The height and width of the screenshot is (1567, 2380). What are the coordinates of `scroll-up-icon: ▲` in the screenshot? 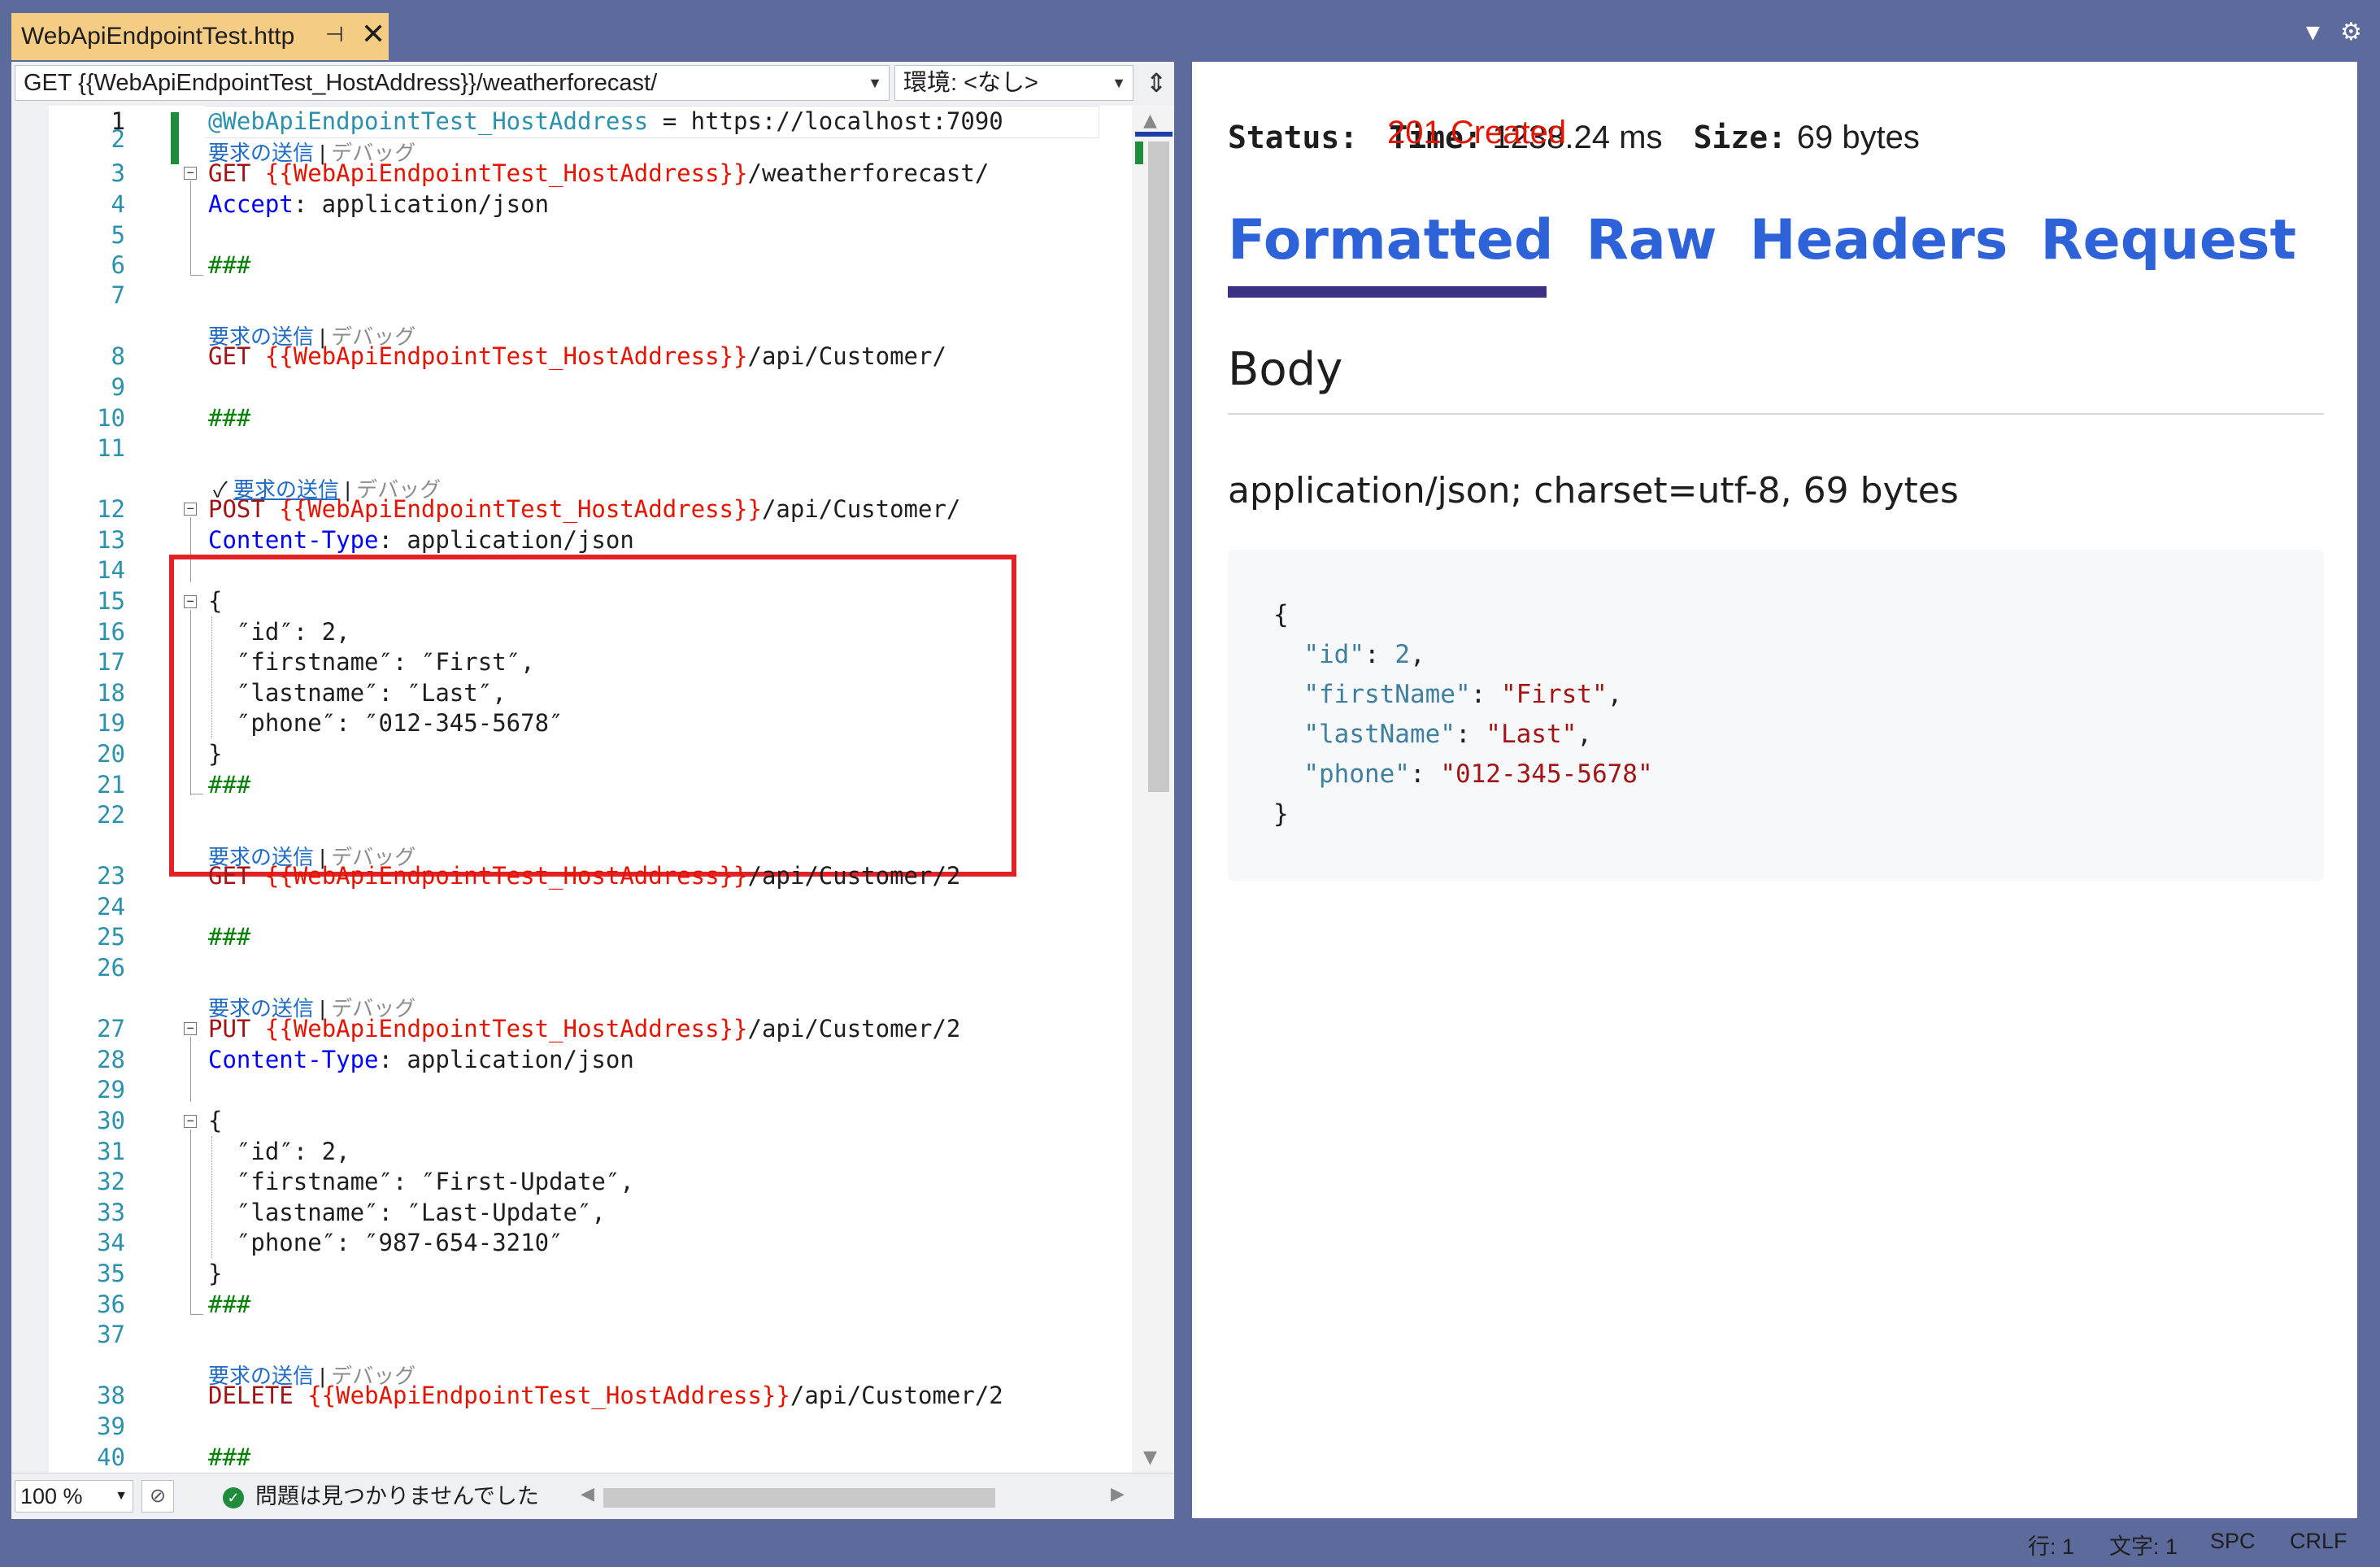 It's located at (1150, 121).